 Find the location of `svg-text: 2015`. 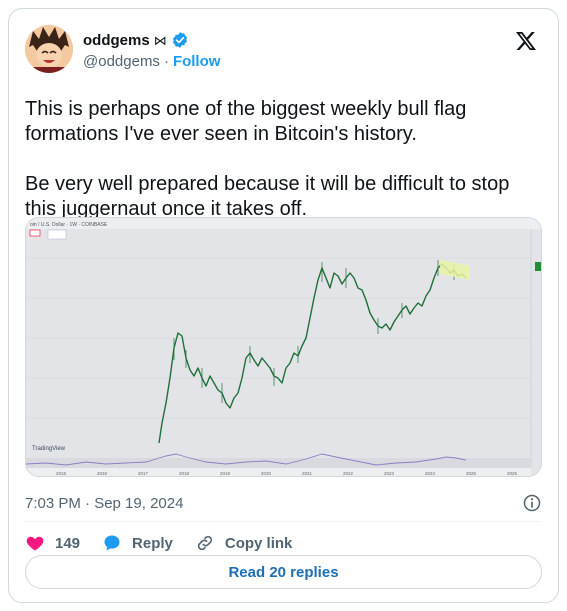

svg-text: 2015 is located at coordinates (61, 473).